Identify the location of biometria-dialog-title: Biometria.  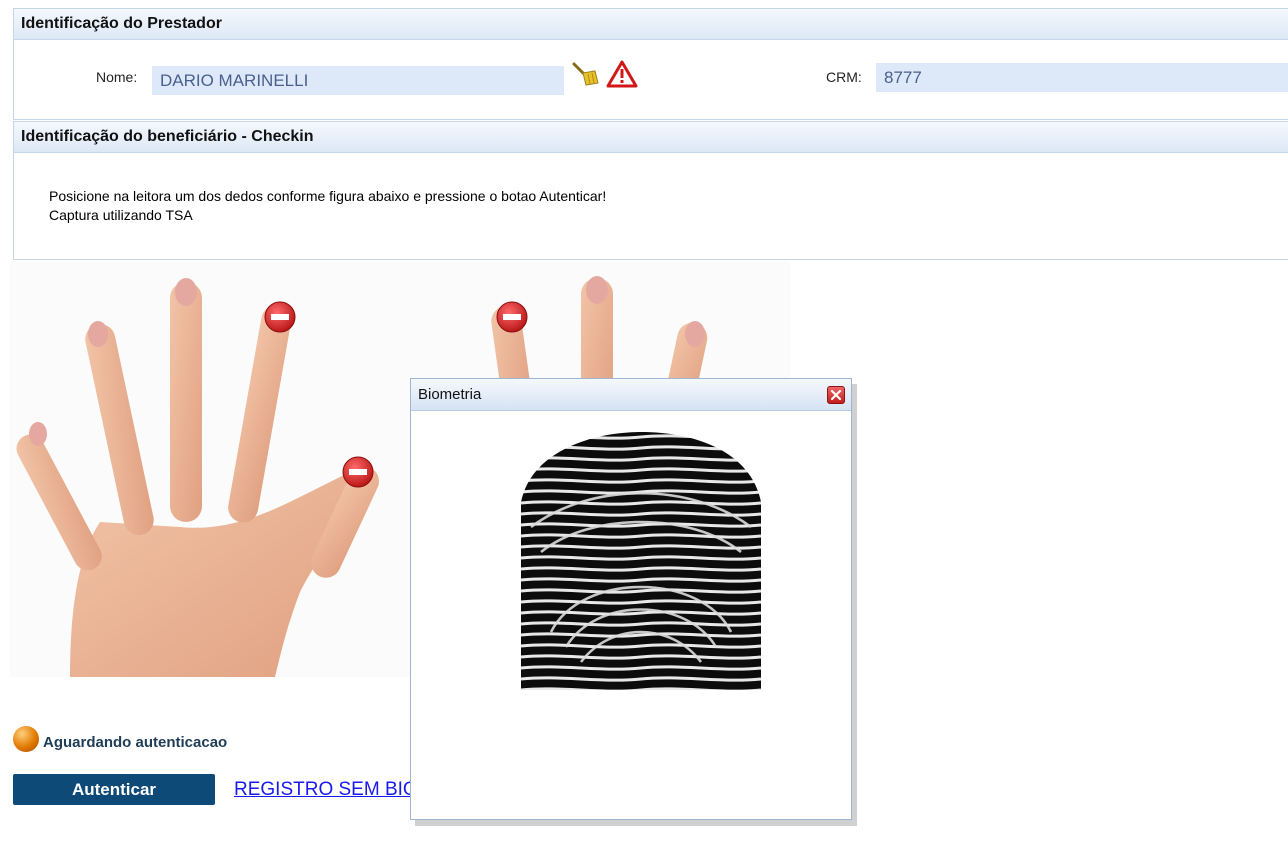
(450, 394).